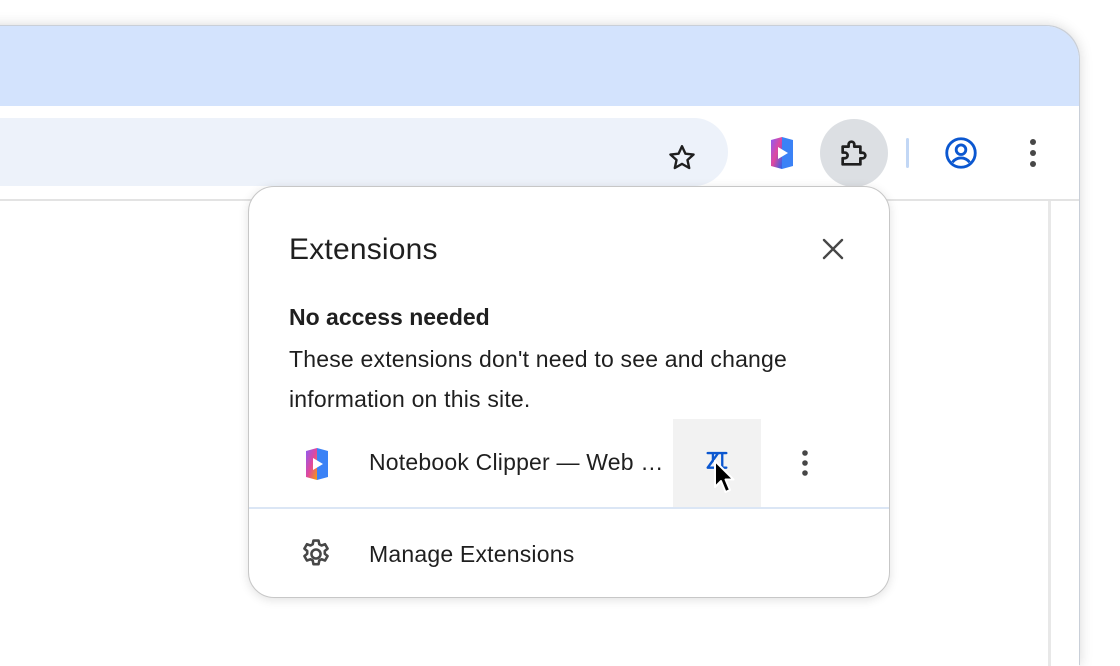 Image resolution: width=1120 pixels, height=666 pixels. What do you see at coordinates (363, 249) in the screenshot?
I see `popup-title: Extensions` at bounding box center [363, 249].